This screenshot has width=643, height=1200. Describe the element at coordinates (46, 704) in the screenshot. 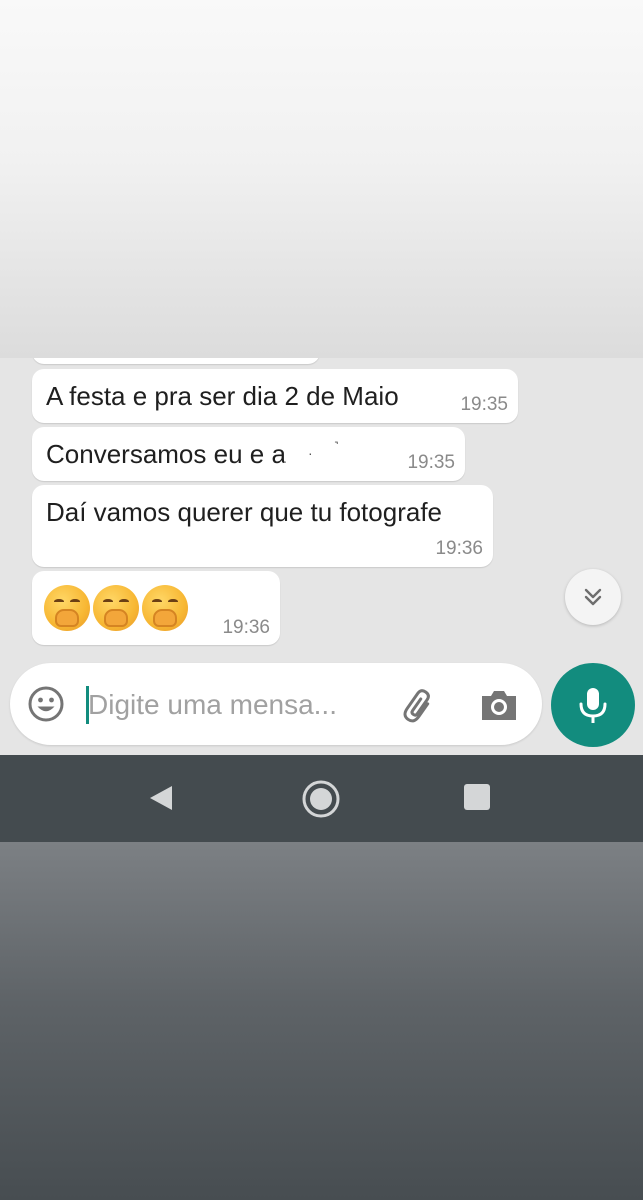

I see `smiley-icon` at that location.